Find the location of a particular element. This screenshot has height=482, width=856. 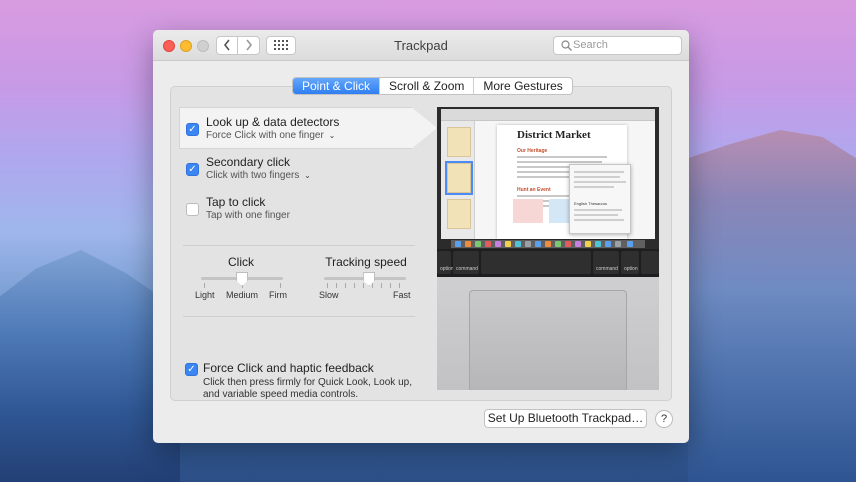

option-title: Secondary click is located at coordinates (248, 162).